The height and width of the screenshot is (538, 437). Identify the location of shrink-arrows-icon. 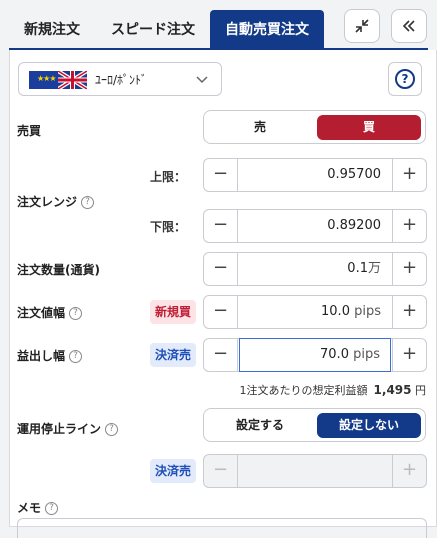
(362, 26).